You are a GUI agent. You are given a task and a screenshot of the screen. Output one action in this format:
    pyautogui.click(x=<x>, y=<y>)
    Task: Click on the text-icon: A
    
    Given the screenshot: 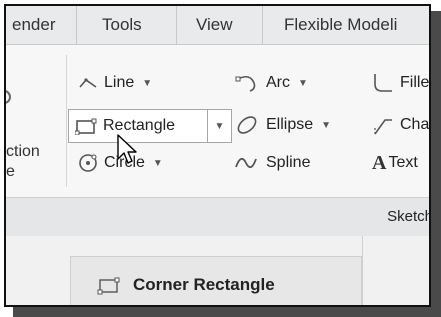 What is the action you would take?
    pyautogui.click(x=379, y=162)
    